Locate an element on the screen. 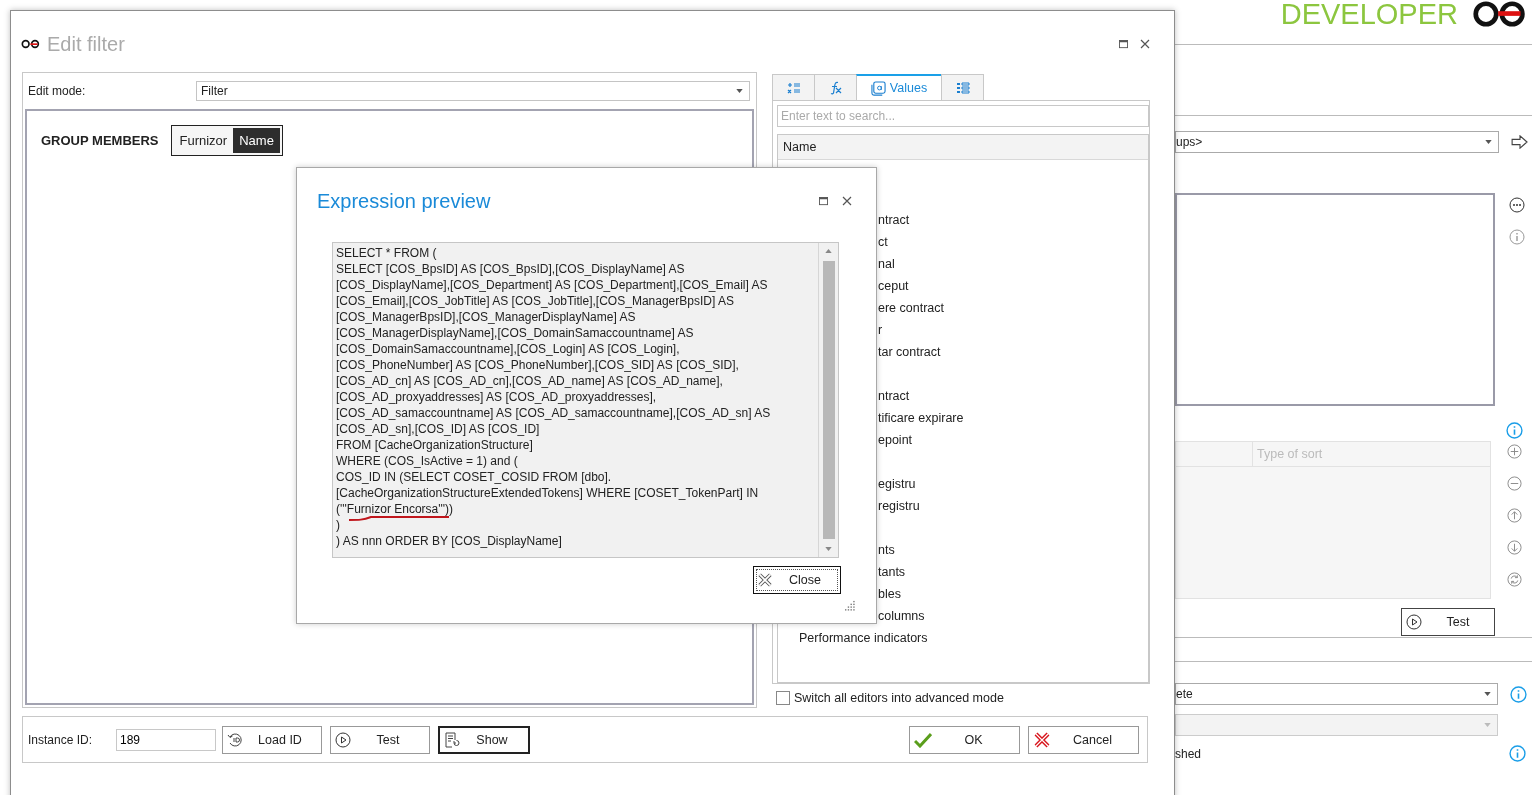  list-item: tar contract is located at coordinates (909, 352).